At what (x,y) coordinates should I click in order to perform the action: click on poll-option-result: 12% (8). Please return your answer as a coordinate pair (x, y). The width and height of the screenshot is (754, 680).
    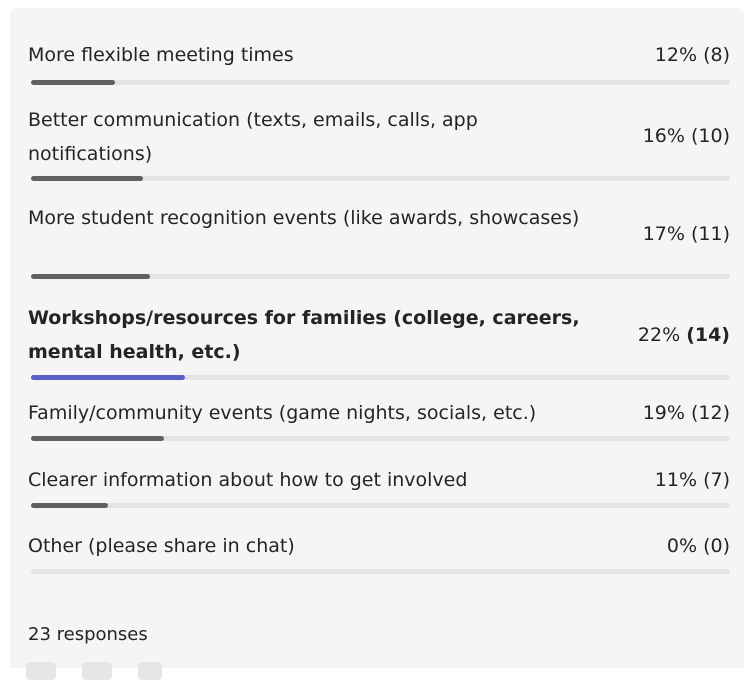
    Looking at the image, I should click on (692, 55).